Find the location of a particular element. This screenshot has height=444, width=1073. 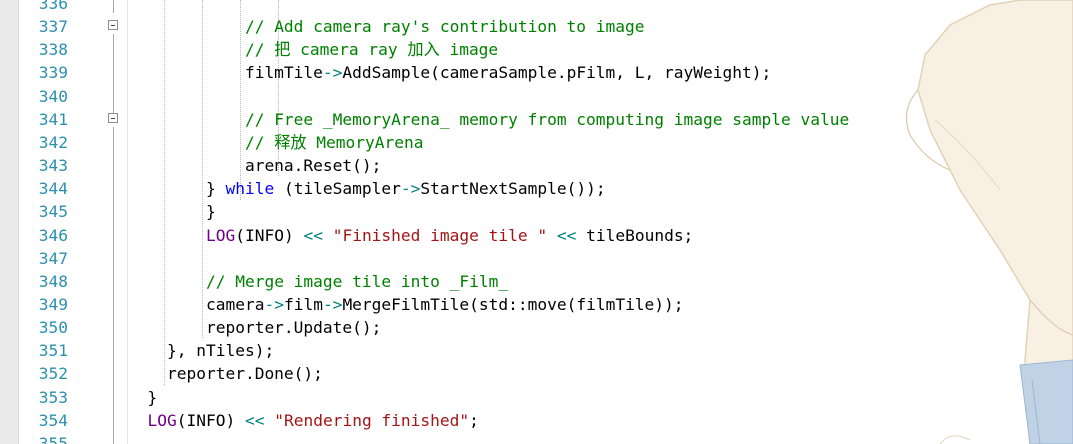

code-token-plain: StartNextSample()); is located at coordinates (513, 189).